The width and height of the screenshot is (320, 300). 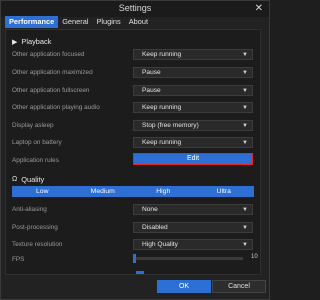 What do you see at coordinates (51, 90) in the screenshot?
I see `row-label: Other application fullscreen` at bounding box center [51, 90].